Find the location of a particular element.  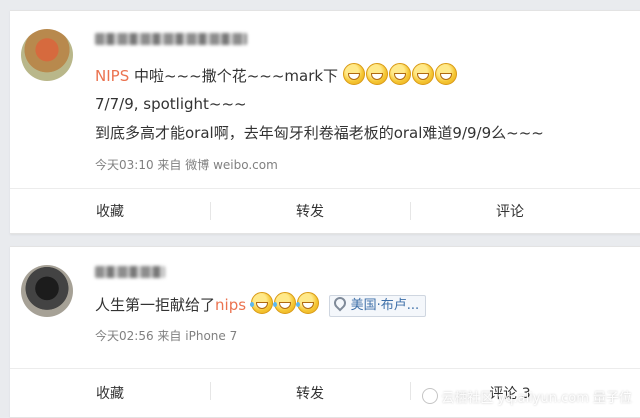

comment-button: 评论 is located at coordinates (510, 211).